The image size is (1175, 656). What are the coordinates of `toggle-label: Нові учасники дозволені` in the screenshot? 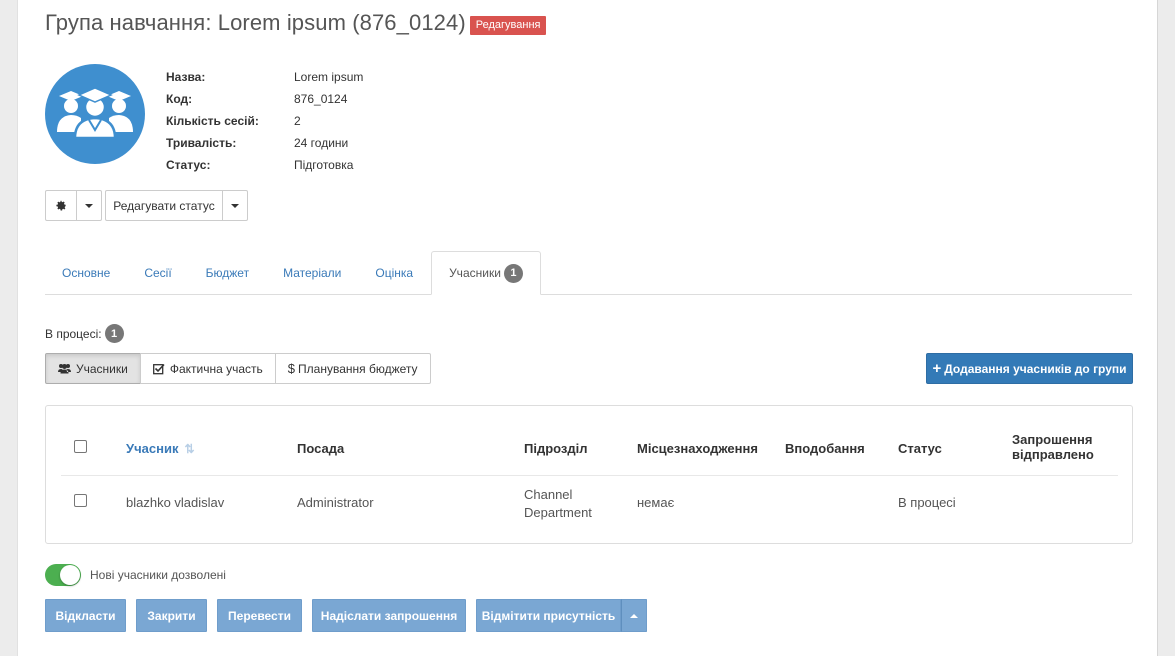 It's located at (158, 575).